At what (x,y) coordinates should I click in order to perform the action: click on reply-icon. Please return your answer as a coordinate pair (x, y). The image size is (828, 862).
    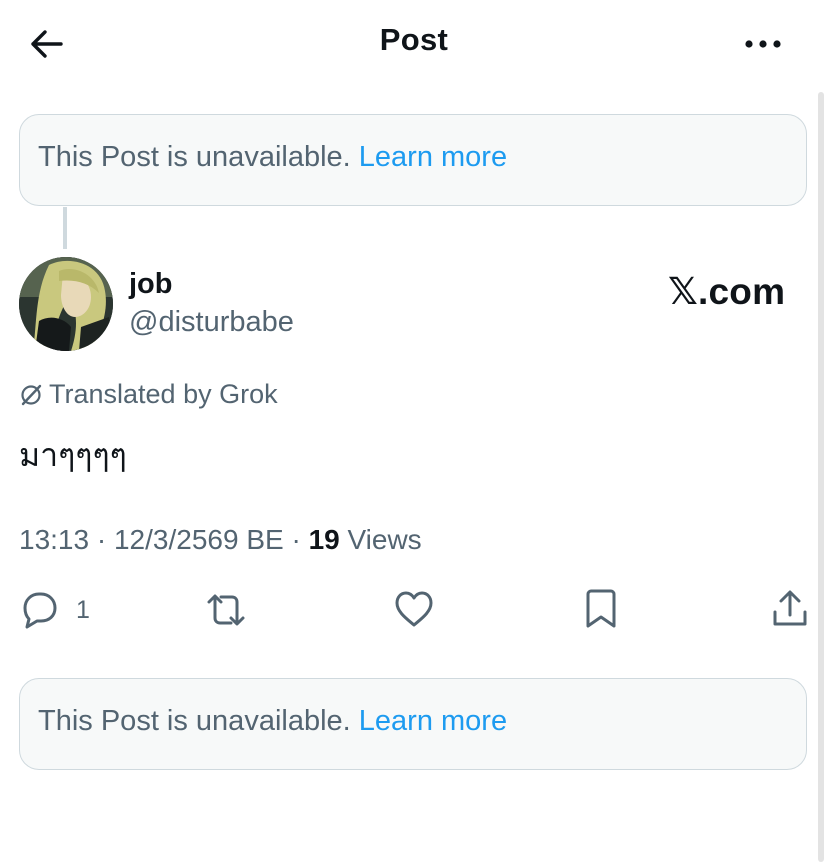
    Looking at the image, I should click on (40, 610).